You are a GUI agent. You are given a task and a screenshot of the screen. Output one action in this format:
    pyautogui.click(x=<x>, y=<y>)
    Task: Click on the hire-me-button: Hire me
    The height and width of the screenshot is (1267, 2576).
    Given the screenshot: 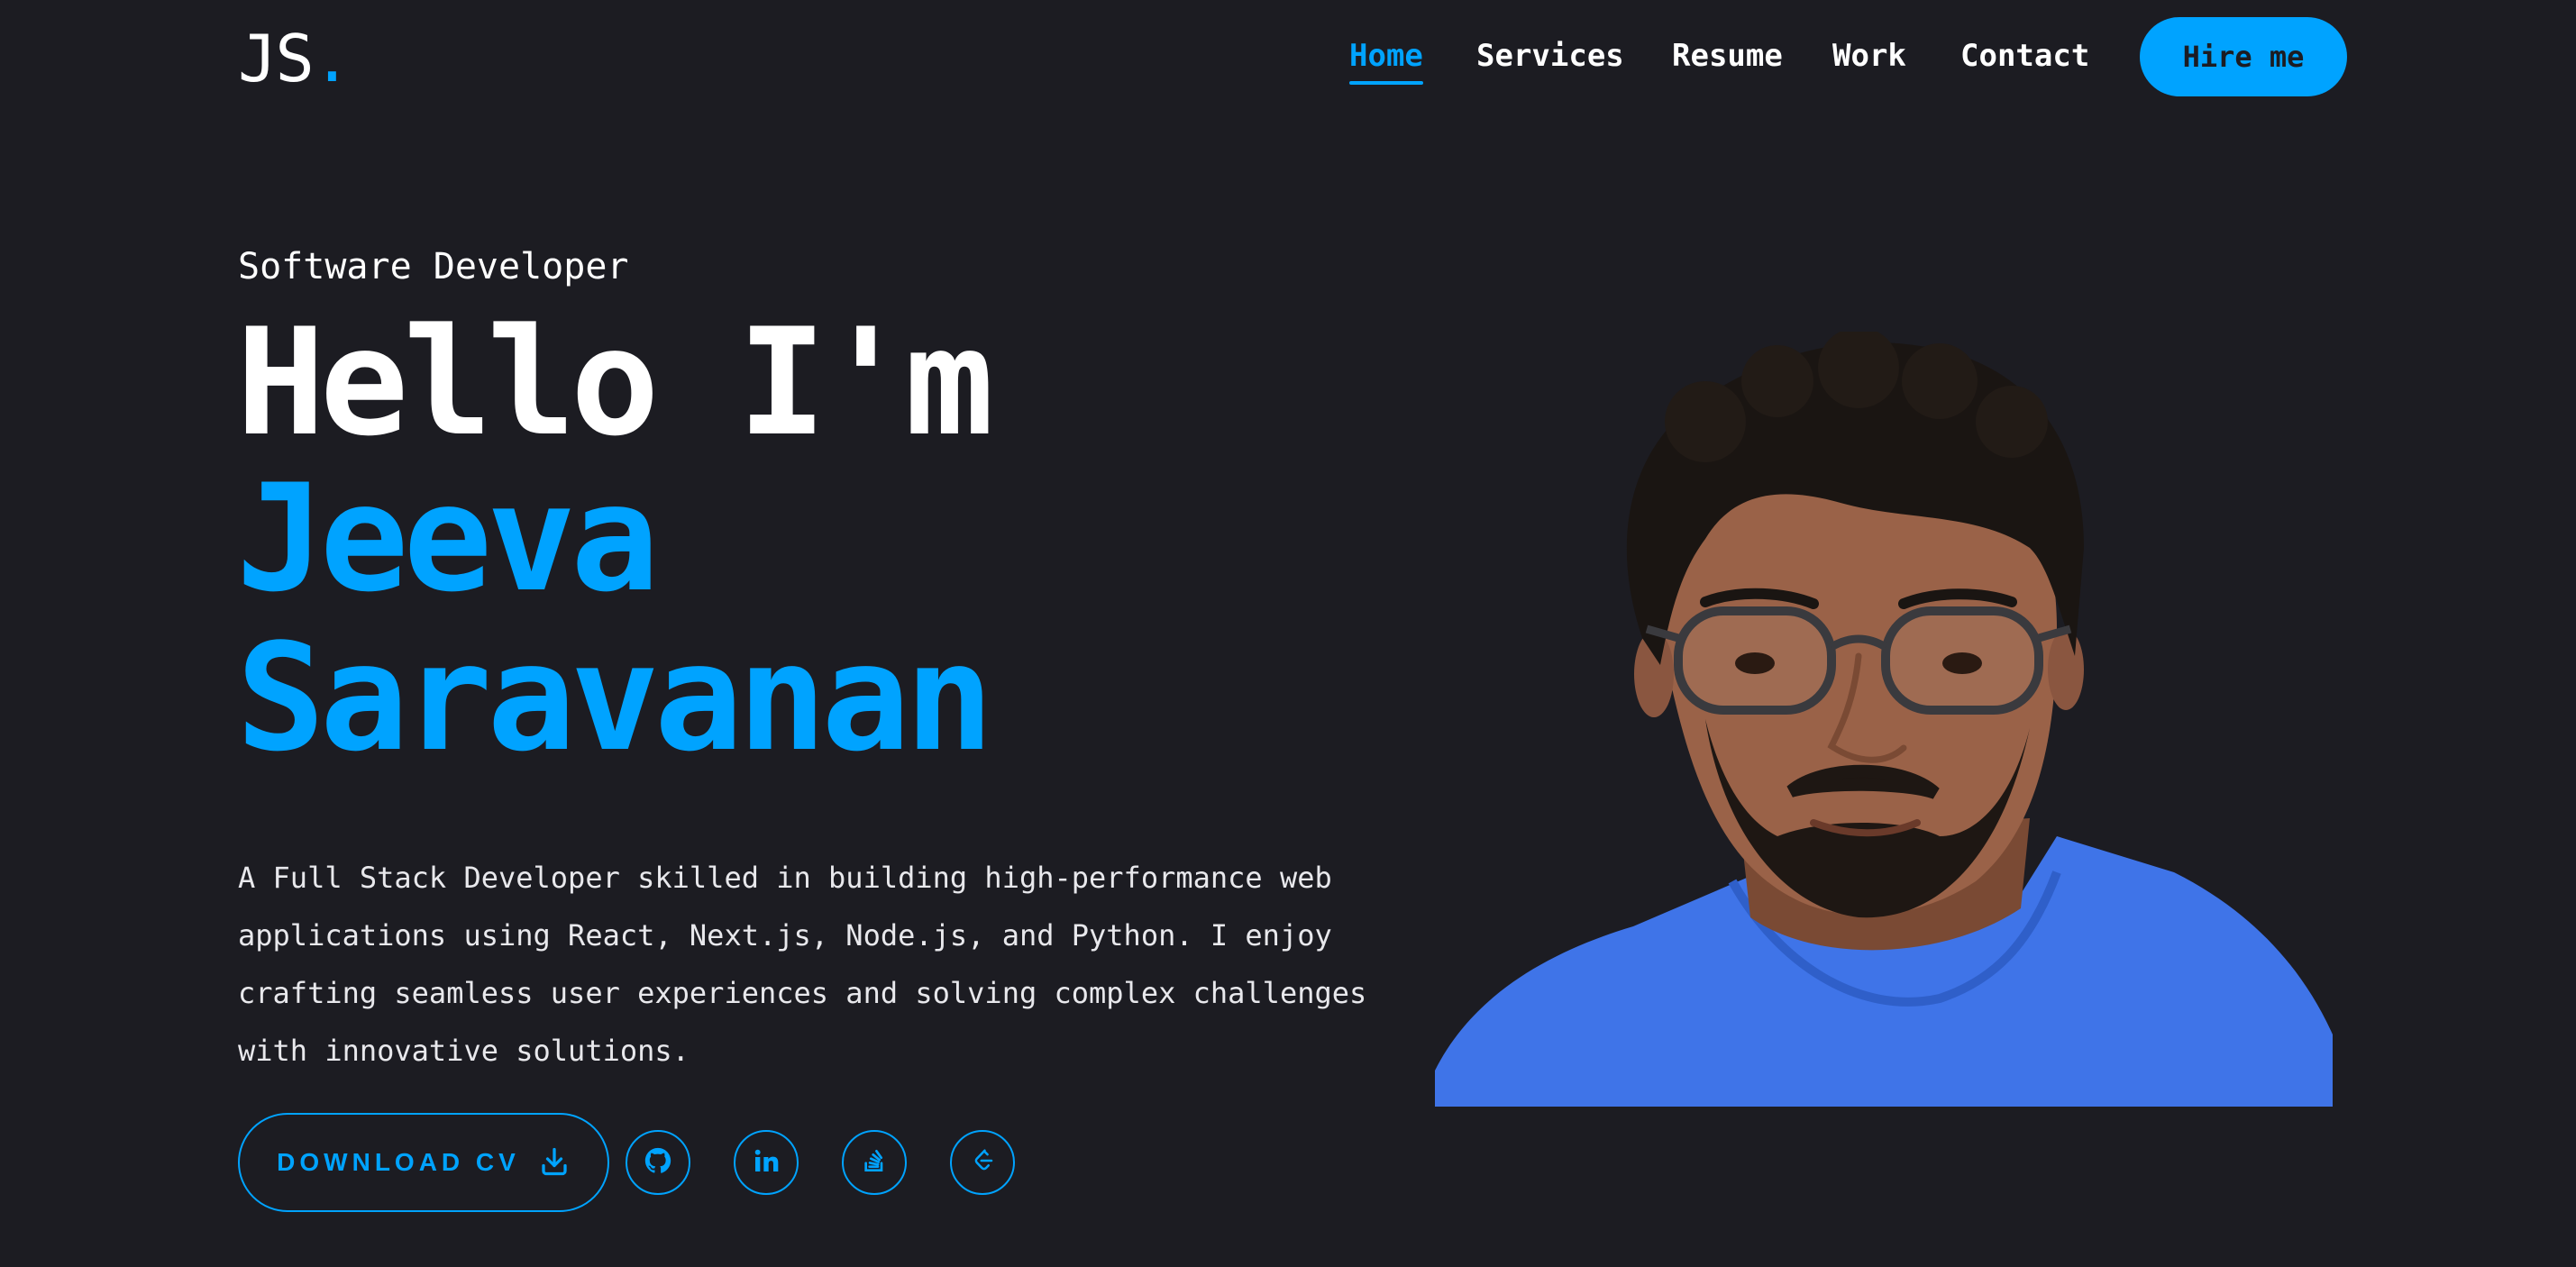 What is the action you would take?
    pyautogui.click(x=2243, y=56)
    